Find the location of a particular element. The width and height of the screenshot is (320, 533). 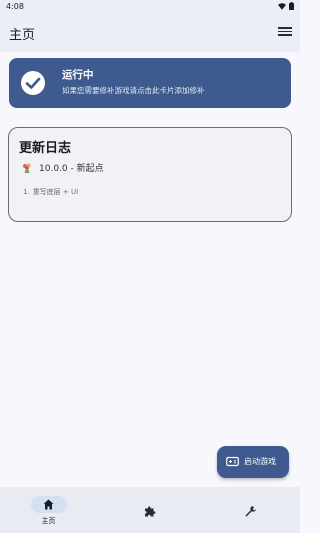

status-card-title: 运行中 is located at coordinates (78, 75).